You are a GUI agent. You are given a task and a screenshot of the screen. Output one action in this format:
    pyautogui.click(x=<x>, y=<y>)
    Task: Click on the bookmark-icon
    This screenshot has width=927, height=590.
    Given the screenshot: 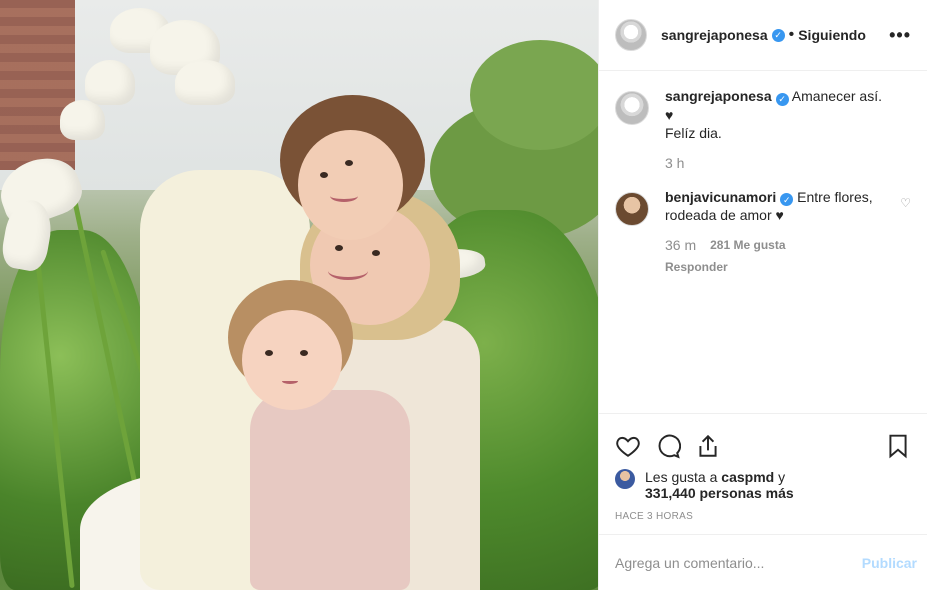 What is the action you would take?
    pyautogui.click(x=898, y=446)
    